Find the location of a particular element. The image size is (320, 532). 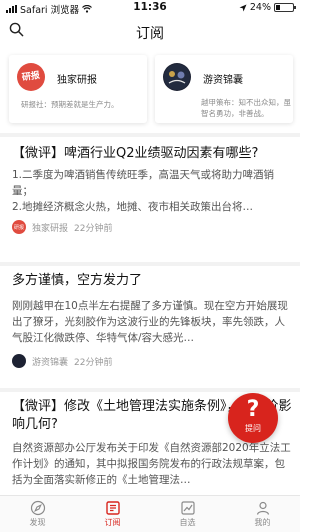

question-mark-icon: ? is located at coordinates (253, 409).